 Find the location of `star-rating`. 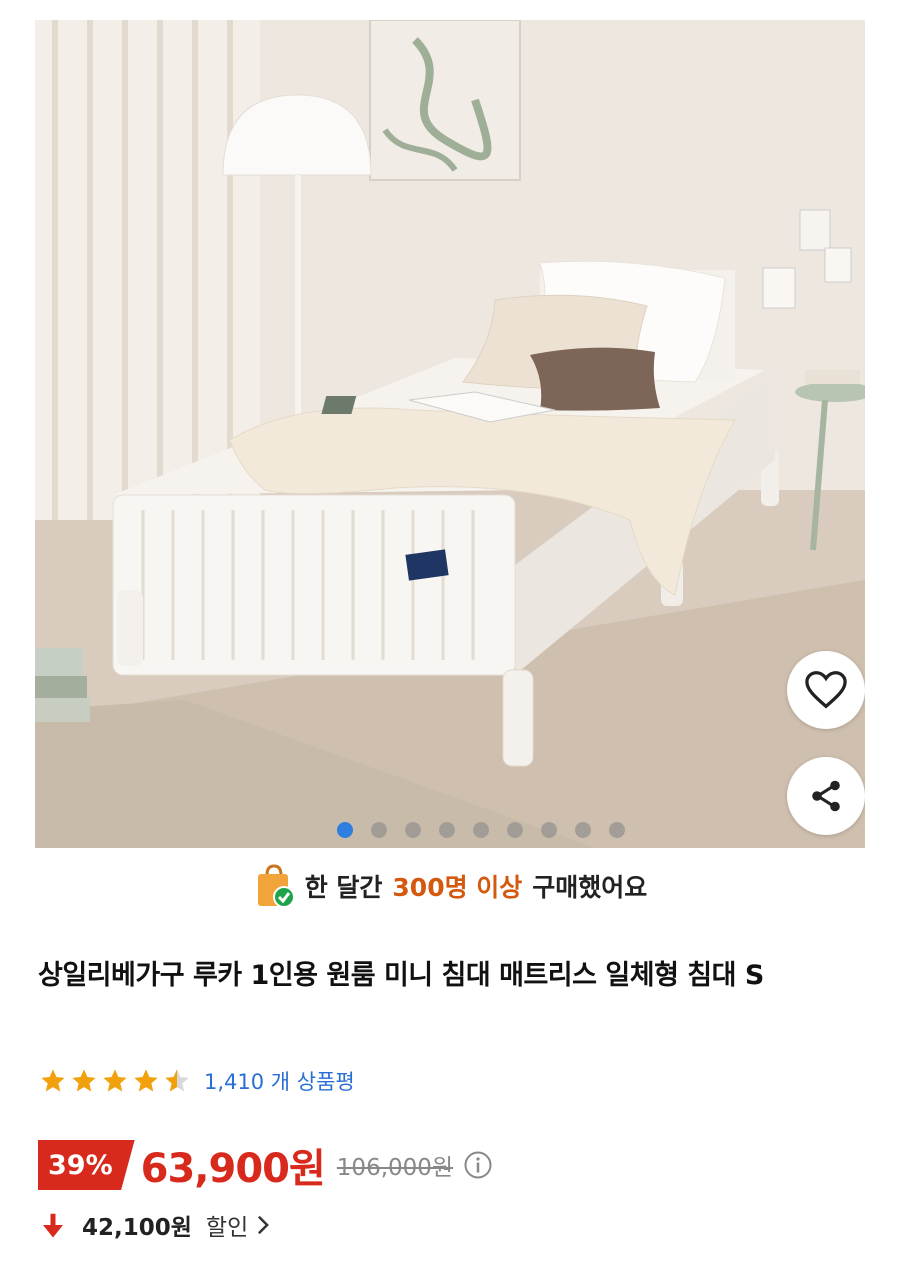

star-rating is located at coordinates (115, 1081).